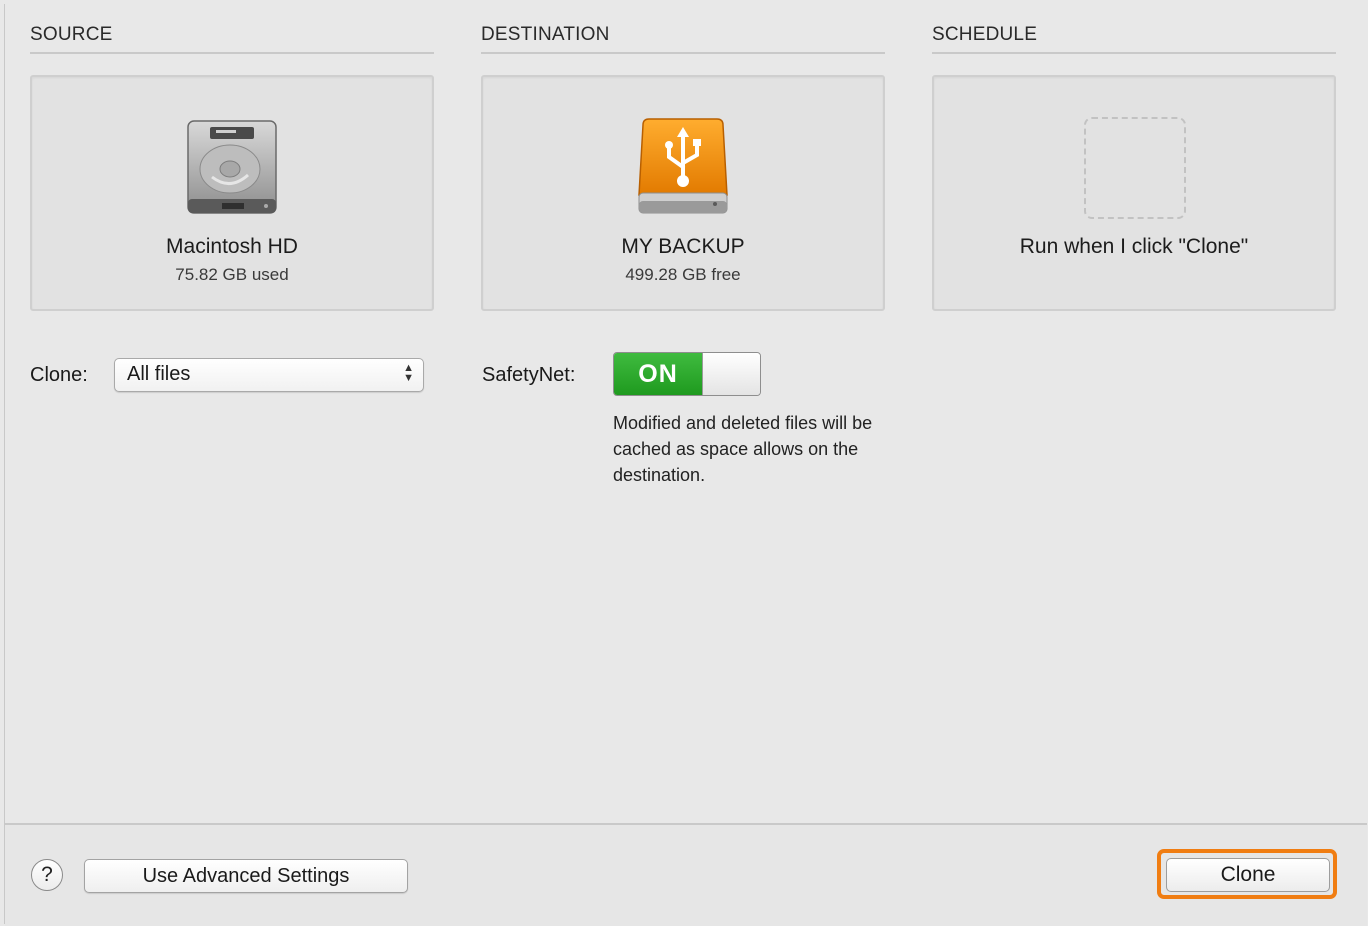  Describe the element at coordinates (1134, 39) in the screenshot. I see `schedule-header: SCHEDULE` at that location.